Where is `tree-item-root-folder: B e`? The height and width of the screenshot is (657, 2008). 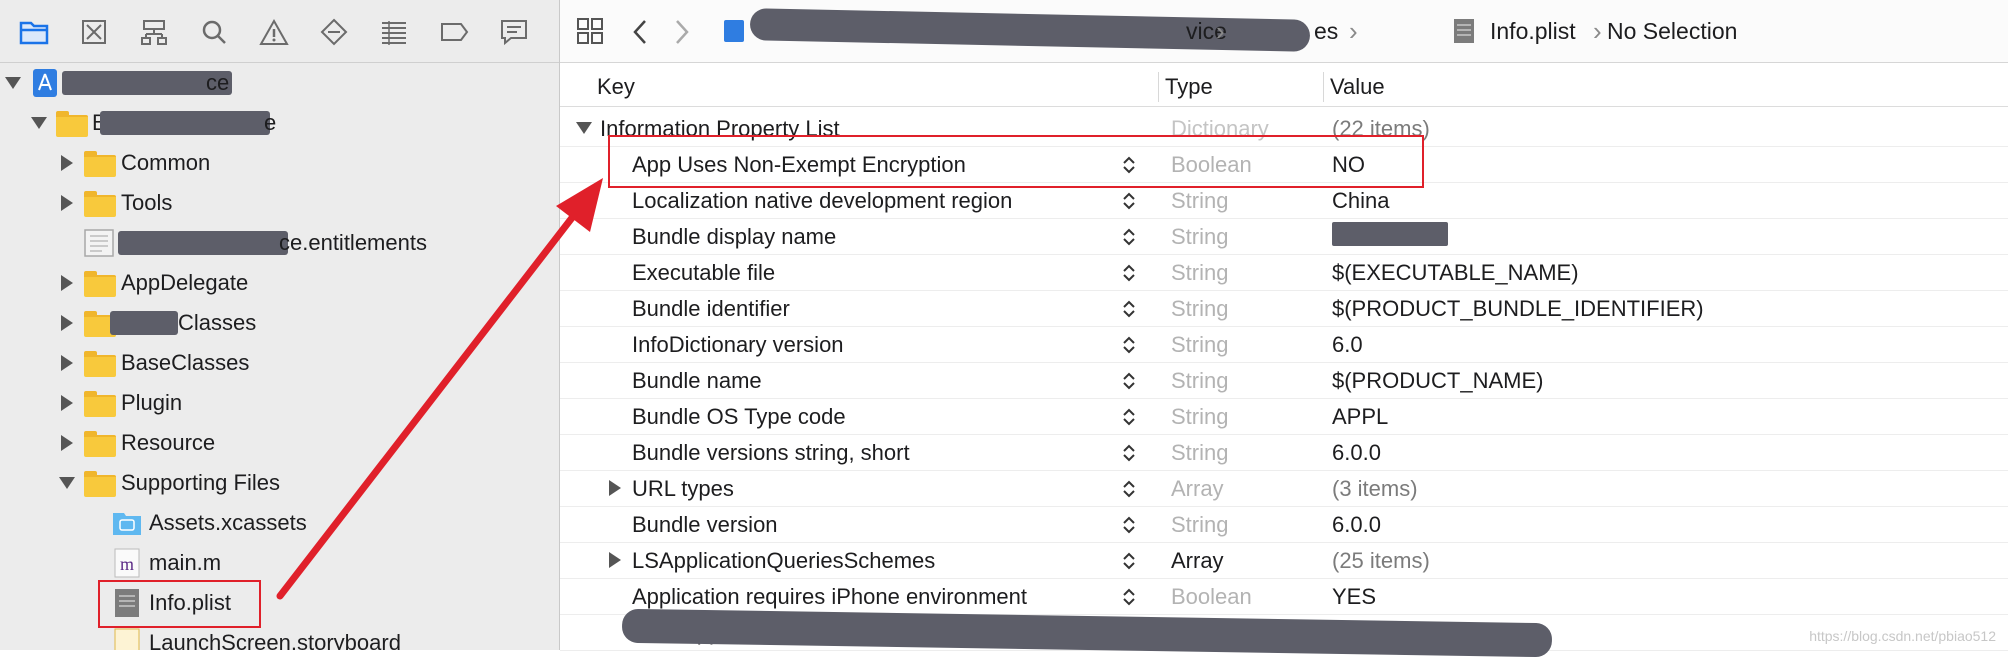 tree-item-root-folder: B e is located at coordinates (279, 123).